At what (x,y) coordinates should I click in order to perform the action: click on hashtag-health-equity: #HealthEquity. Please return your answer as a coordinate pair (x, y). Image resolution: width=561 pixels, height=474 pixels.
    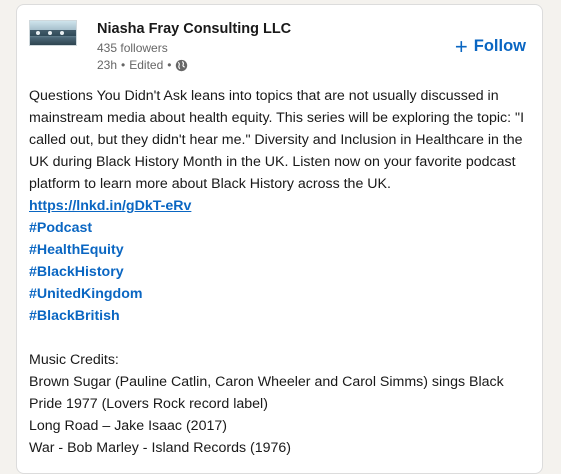
    Looking at the image, I should click on (279, 250).